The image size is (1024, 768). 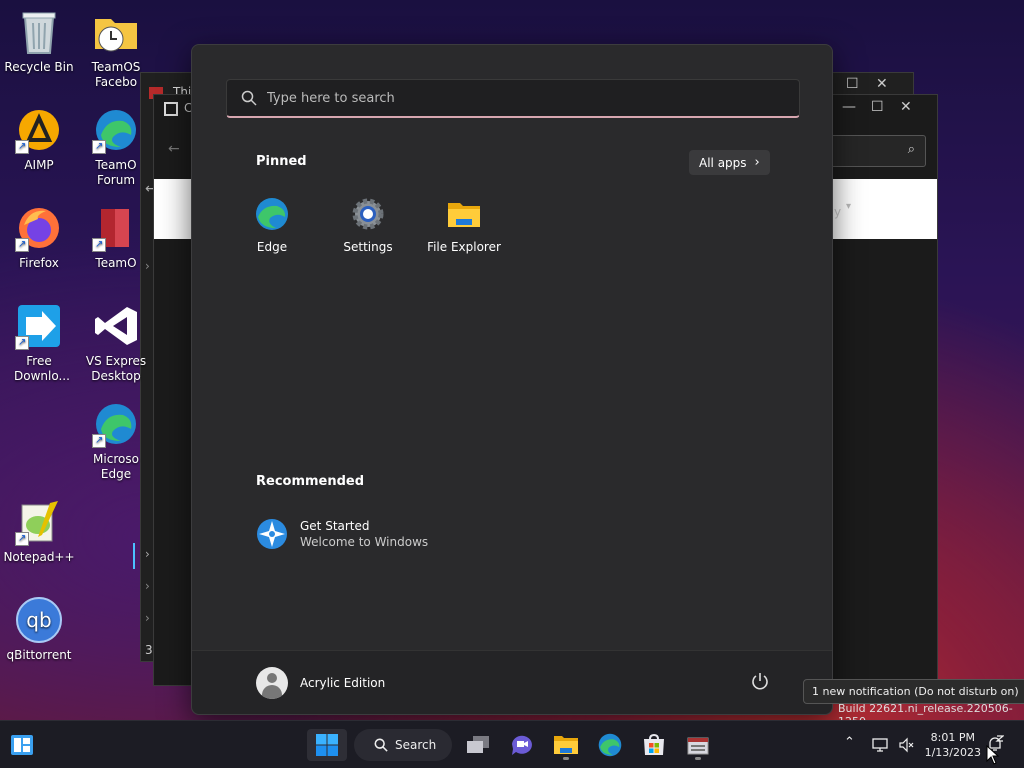 I want to click on desktop-icon-recycle-bin: Recycle Bin, so click(x=39, y=41).